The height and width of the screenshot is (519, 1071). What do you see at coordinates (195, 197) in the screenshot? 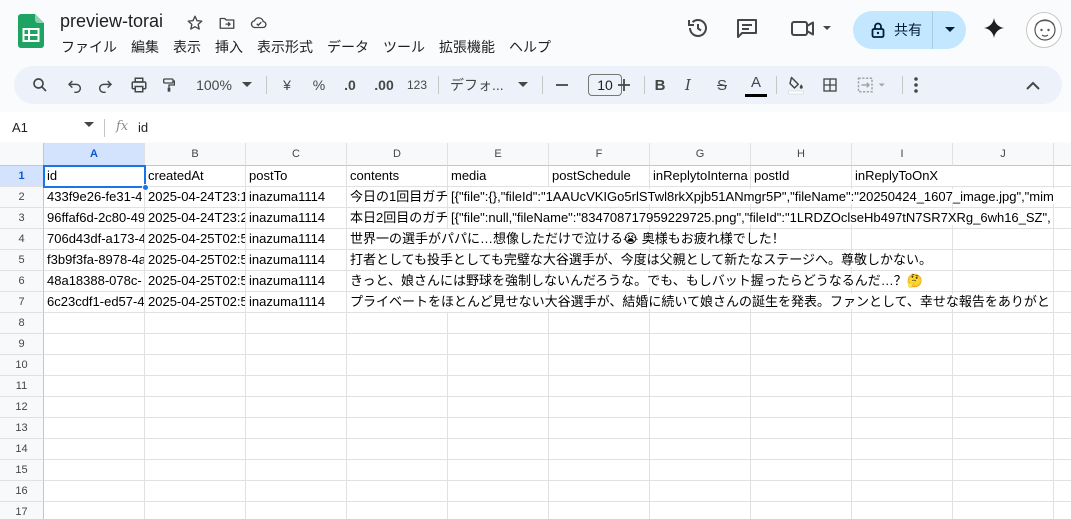
I see `table-cell: 2025-04-24T23:1` at bounding box center [195, 197].